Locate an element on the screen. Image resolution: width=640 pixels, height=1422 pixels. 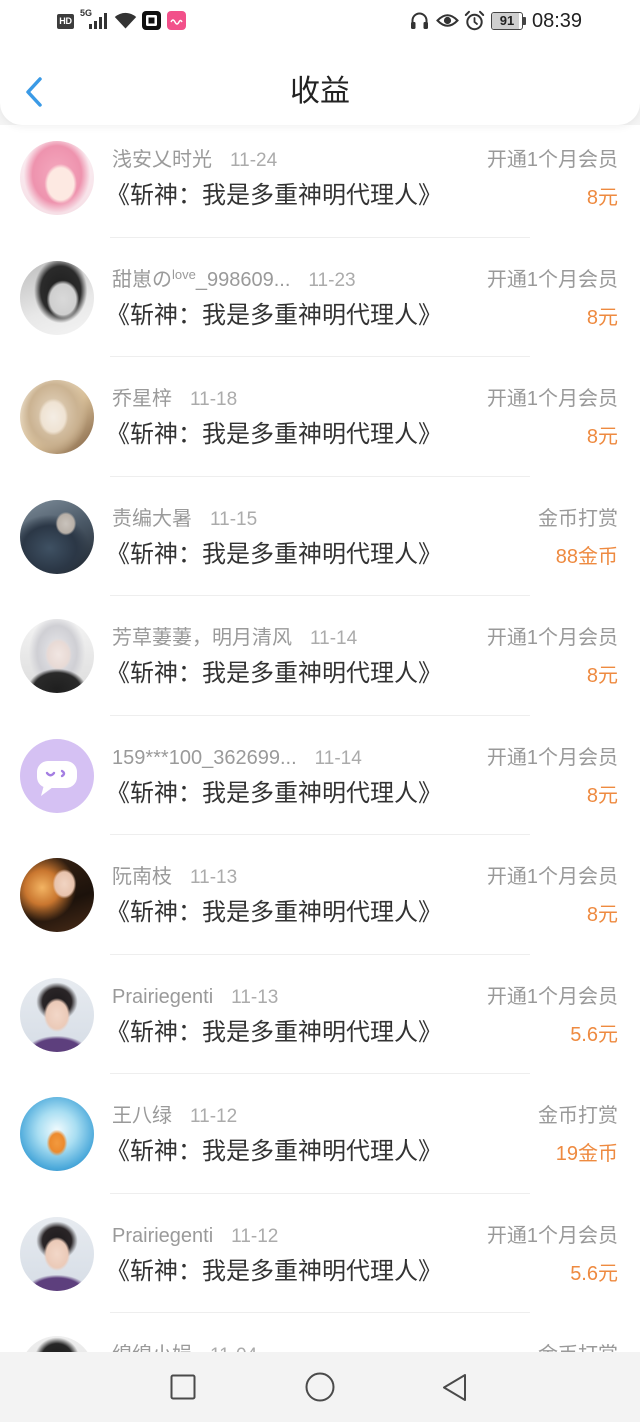
user-name-main: 甜崽の is located at coordinates (142, 279).